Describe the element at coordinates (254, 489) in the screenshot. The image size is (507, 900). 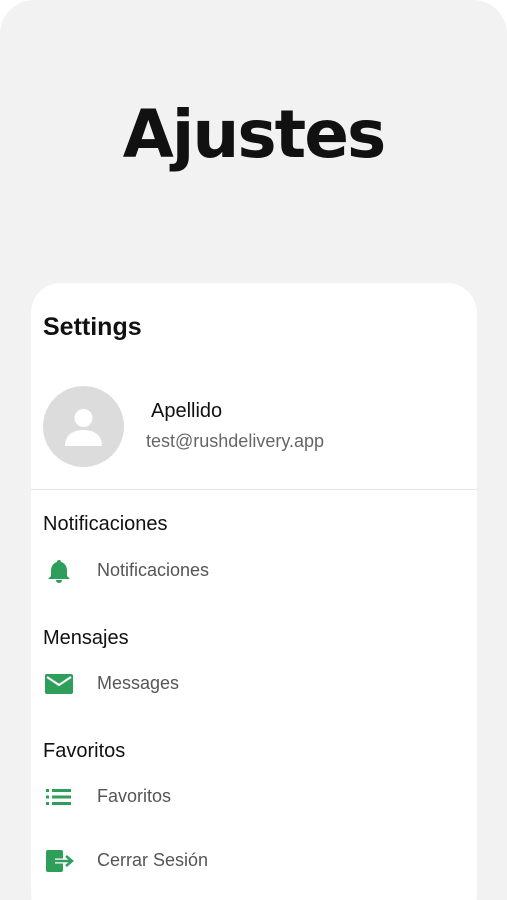
I see `divider` at that location.